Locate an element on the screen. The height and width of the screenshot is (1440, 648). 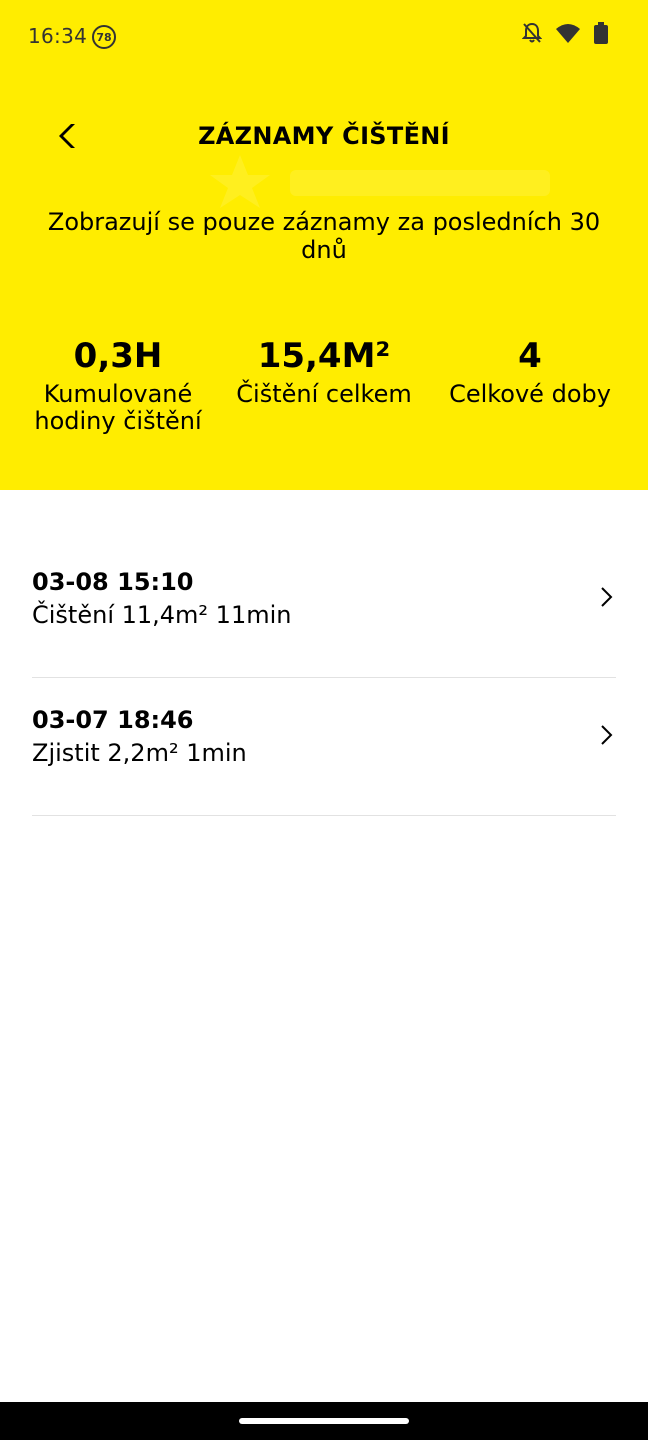
record-date: 03-07 18:46 is located at coordinates (113, 720).